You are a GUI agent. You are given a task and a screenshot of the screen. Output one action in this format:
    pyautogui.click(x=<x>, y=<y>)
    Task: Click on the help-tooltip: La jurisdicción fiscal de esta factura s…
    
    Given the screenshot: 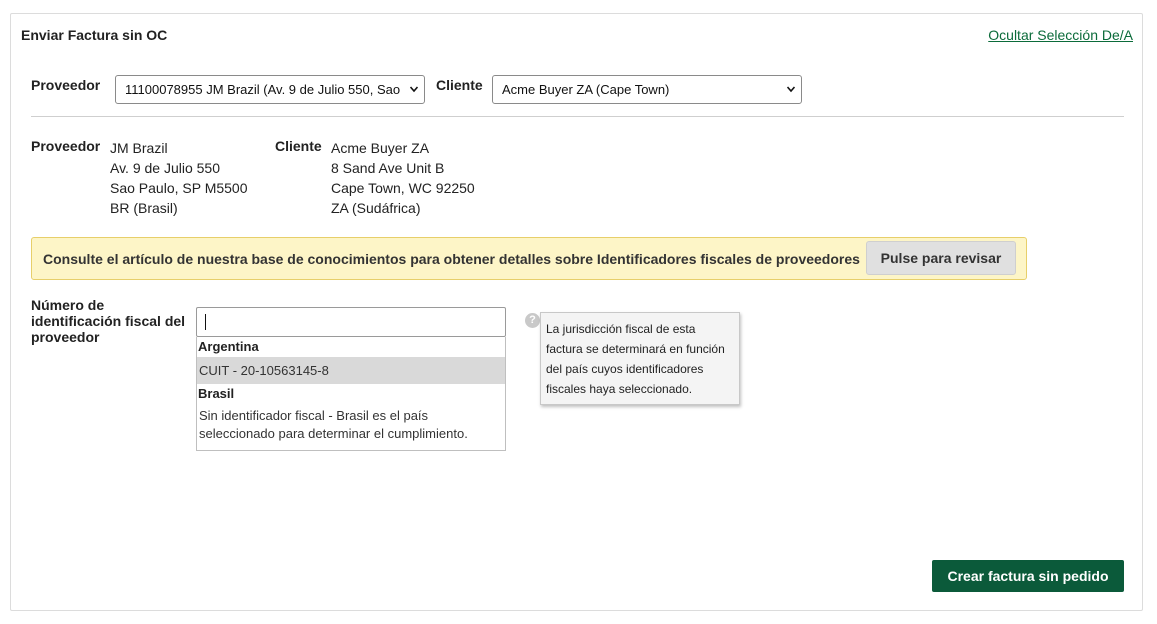 What is the action you would take?
    pyautogui.click(x=640, y=358)
    